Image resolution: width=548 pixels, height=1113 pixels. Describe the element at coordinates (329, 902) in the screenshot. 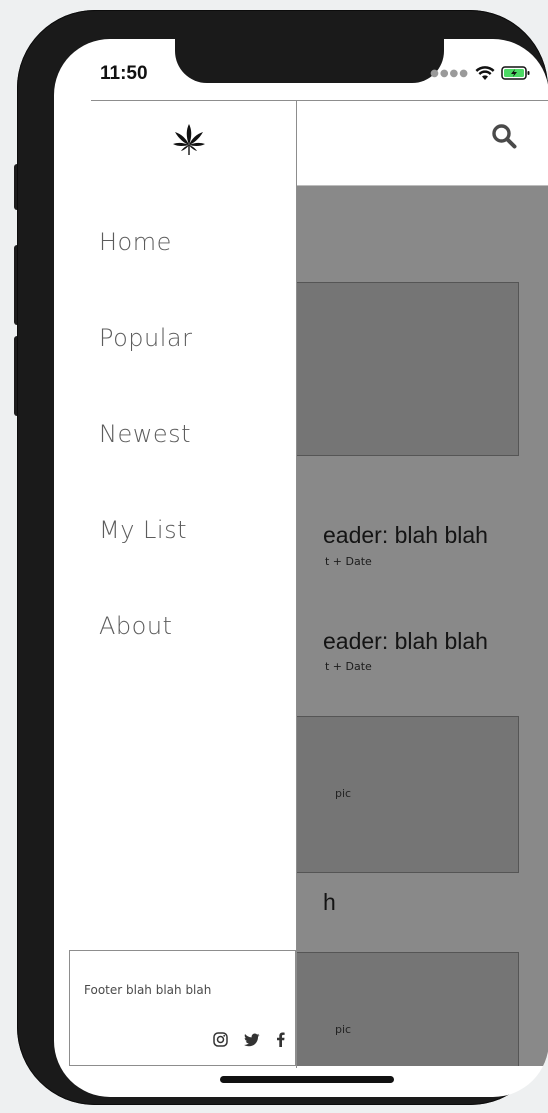

I see `article-headline: h` at that location.